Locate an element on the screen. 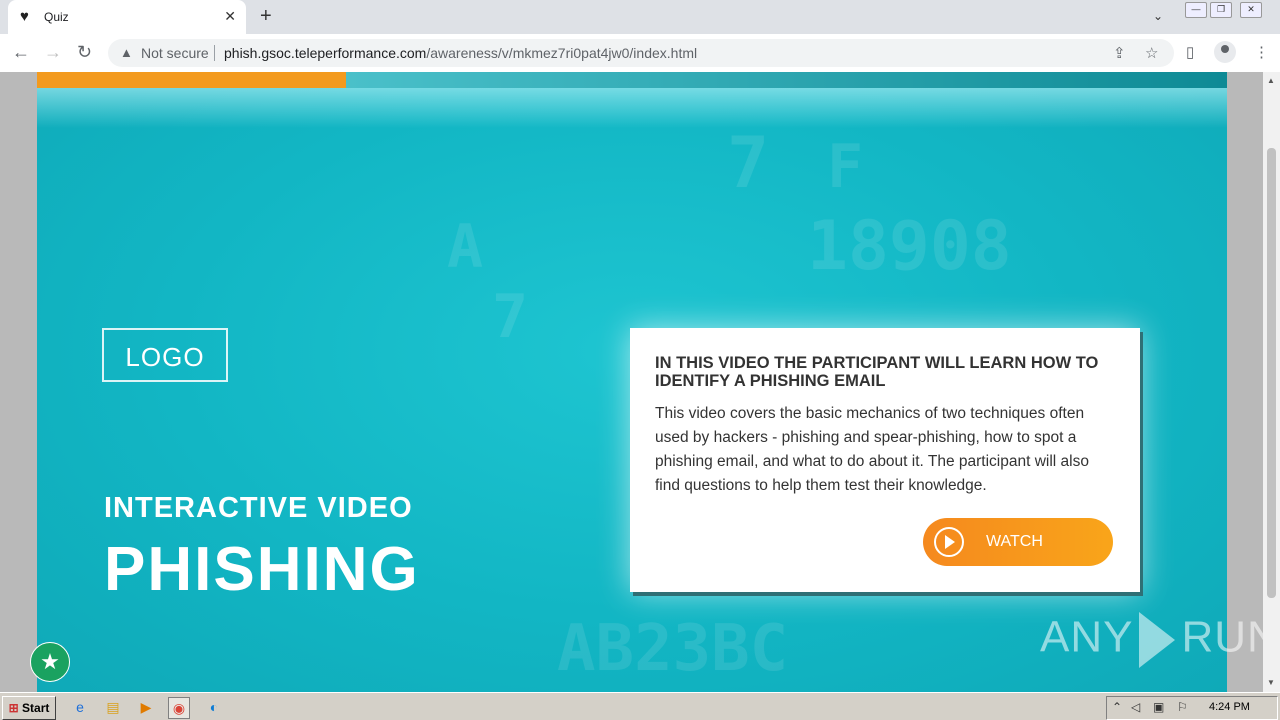  heart-icon: ♥ is located at coordinates (24, 16).